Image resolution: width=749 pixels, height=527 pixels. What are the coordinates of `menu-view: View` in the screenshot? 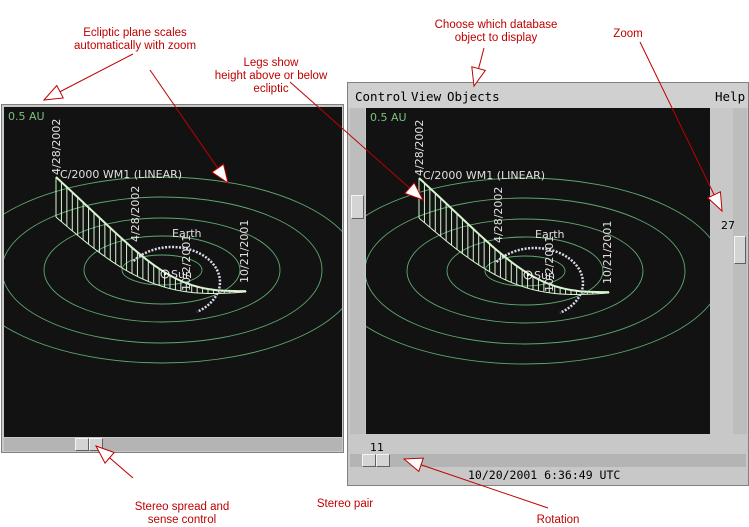 It's located at (426, 96).